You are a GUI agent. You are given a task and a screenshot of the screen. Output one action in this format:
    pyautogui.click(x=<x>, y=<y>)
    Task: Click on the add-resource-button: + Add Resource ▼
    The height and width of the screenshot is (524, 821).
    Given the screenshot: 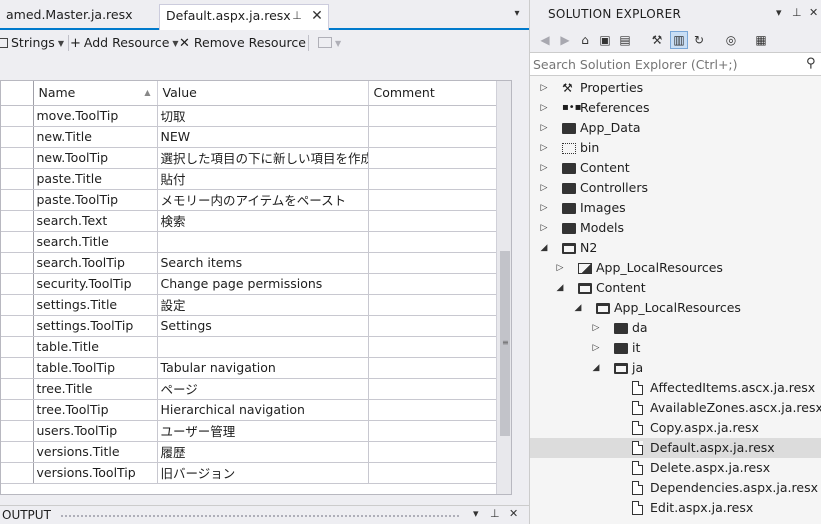 What is the action you would take?
    pyautogui.click(x=124, y=43)
    